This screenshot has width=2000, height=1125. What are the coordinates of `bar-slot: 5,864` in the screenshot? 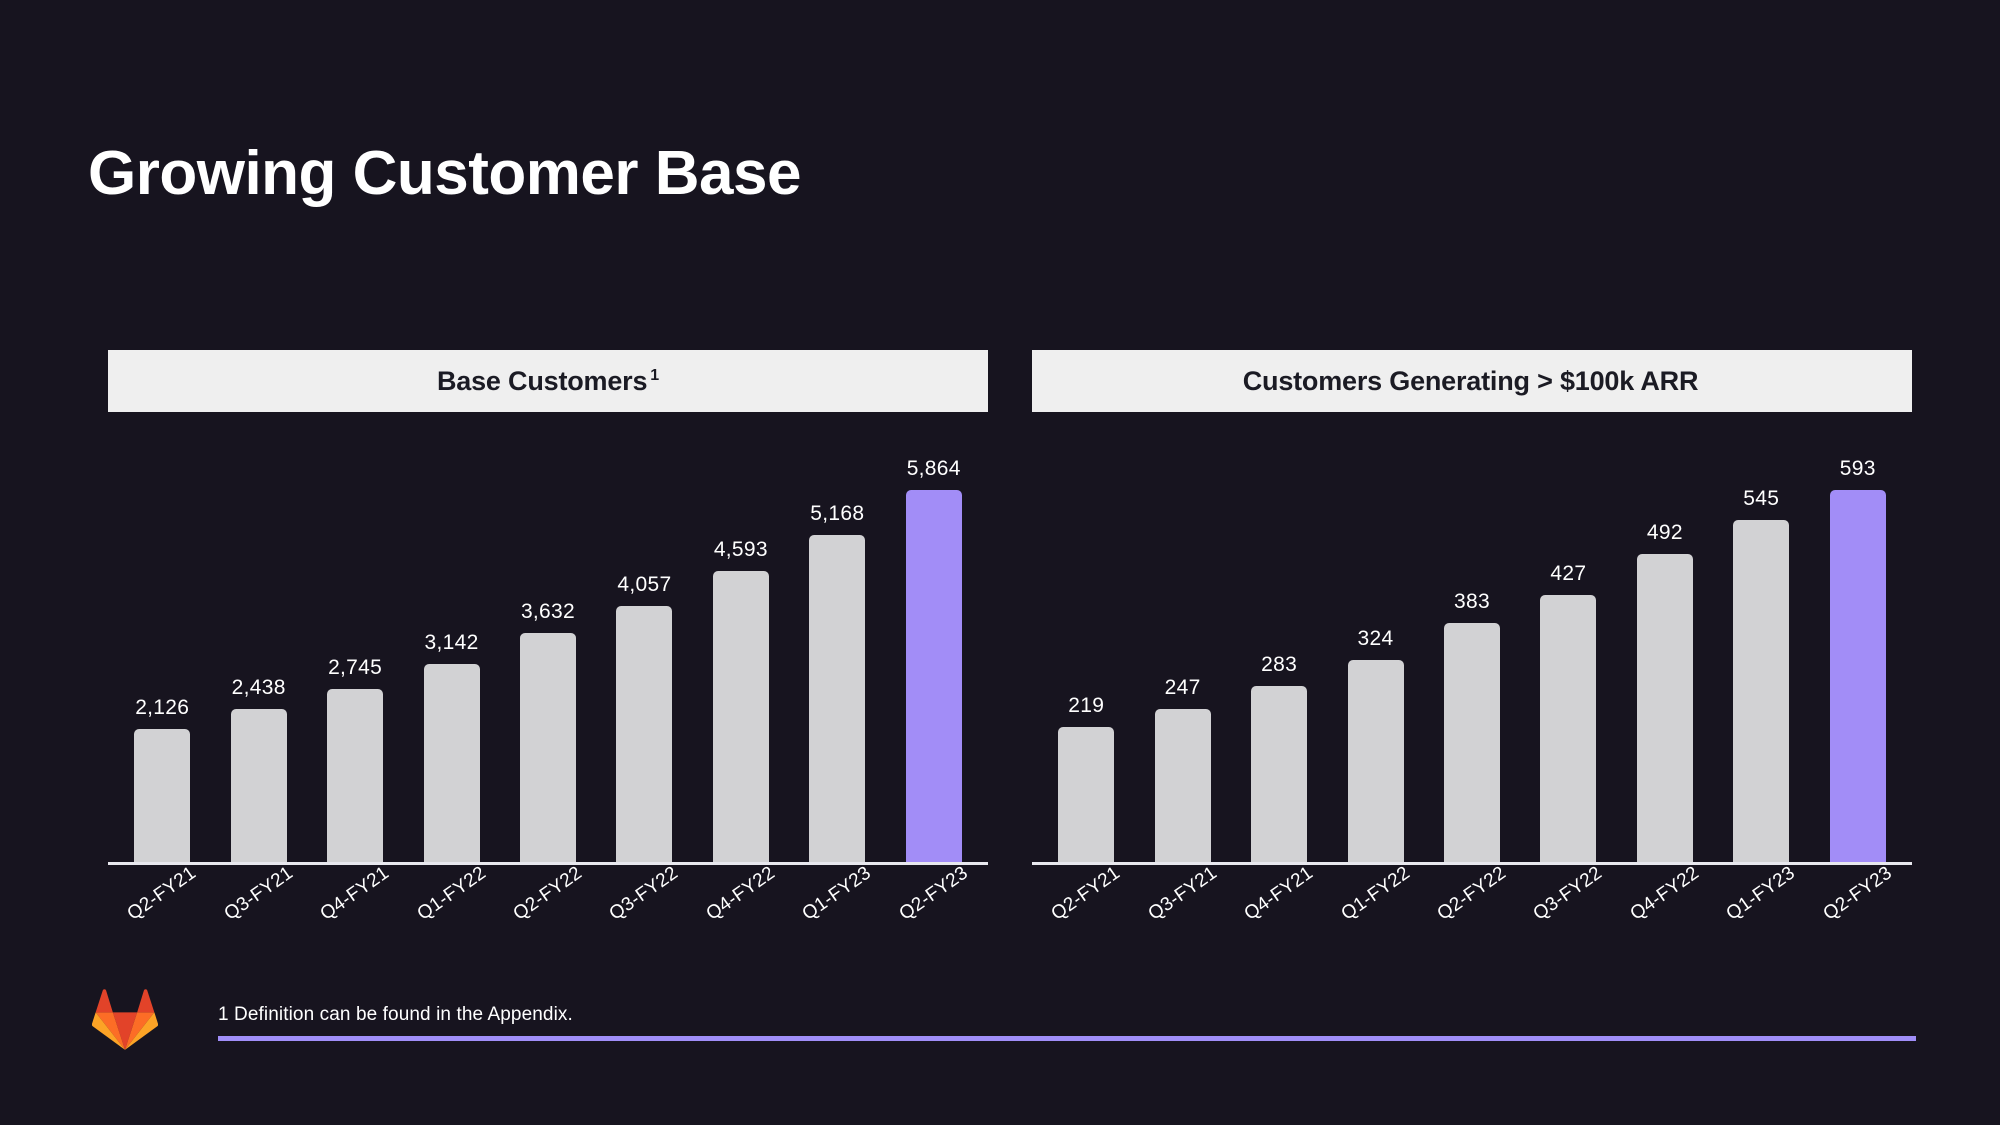 It's located at (934, 657).